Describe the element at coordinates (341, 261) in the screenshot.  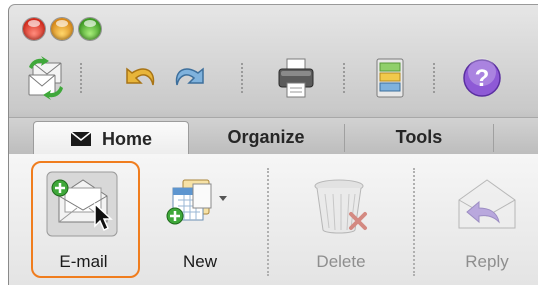
I see `delete-label: Delete` at that location.